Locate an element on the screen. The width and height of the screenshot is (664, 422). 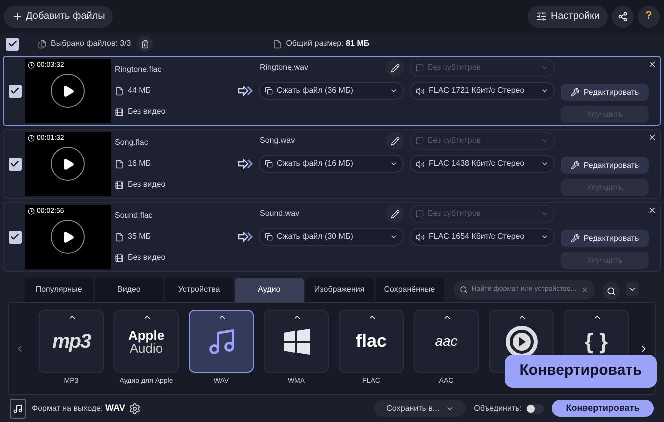
braces-logo: { } is located at coordinates (596, 342).